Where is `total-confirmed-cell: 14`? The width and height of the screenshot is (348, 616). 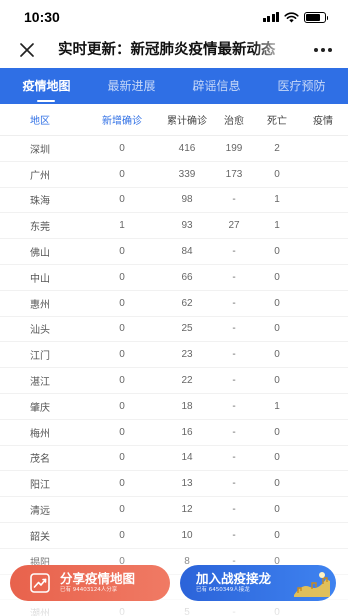 total-confirmed-cell: 14 is located at coordinates (187, 458).